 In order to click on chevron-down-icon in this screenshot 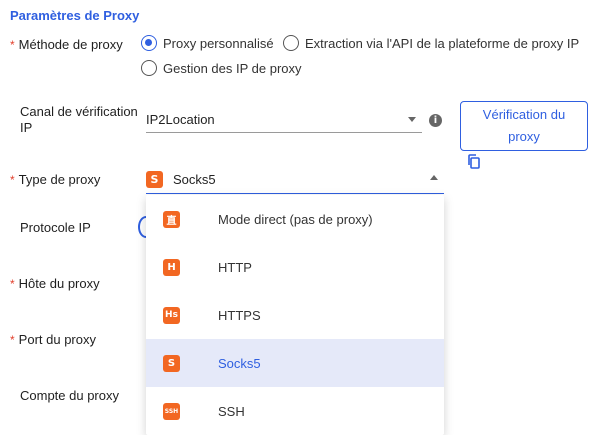, I will do `click(412, 119)`.